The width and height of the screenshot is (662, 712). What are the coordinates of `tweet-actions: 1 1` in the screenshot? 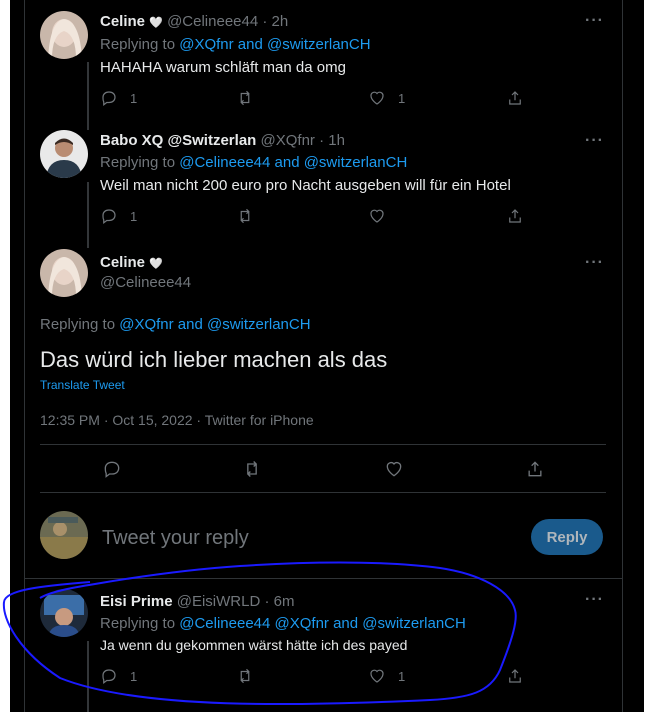 It's located at (320, 99).